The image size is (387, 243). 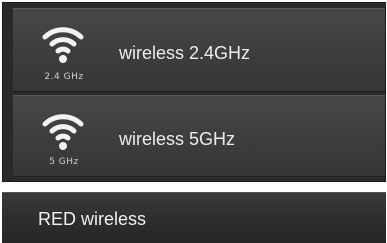 I want to click on selected-network-name: RED wireless, so click(x=92, y=219).